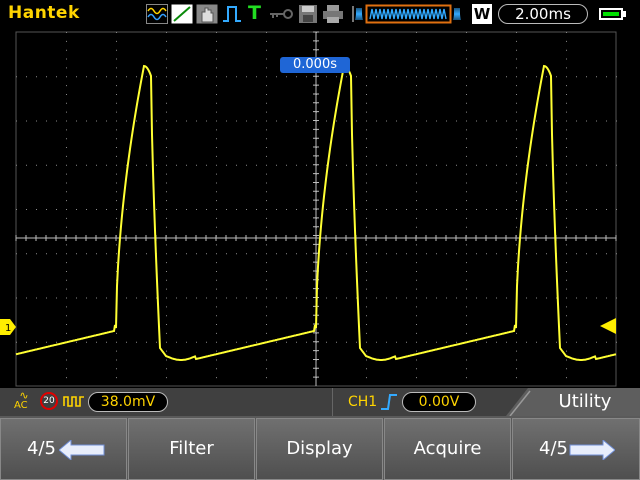 This screenshot has height=480, width=640. I want to click on next-page-button: 4/5, so click(576, 449).